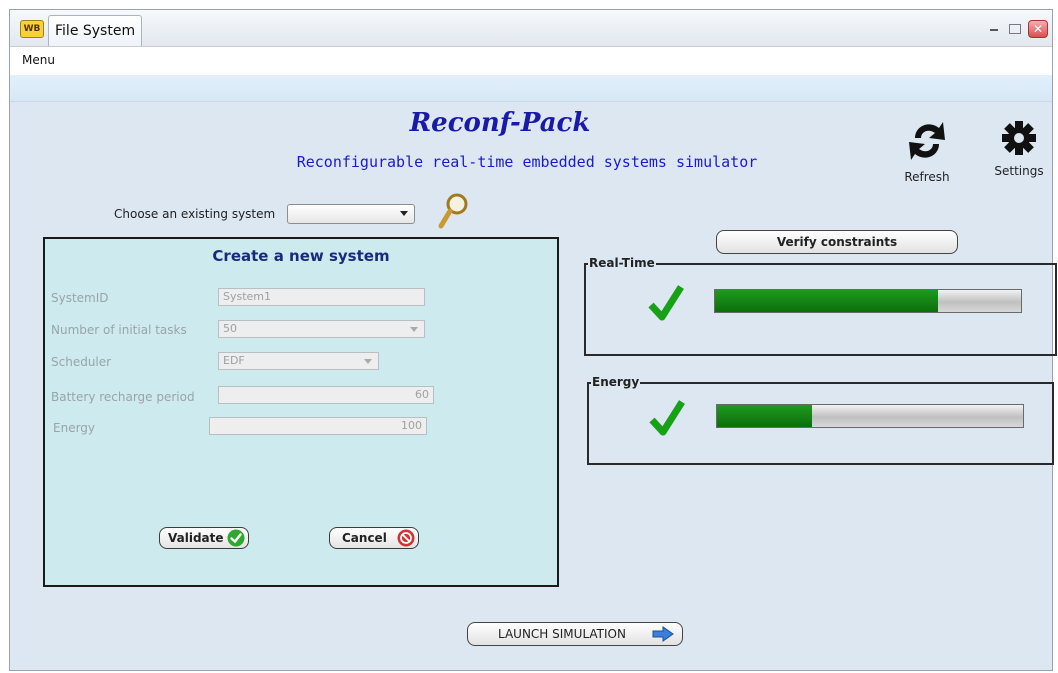 The width and height of the screenshot is (1058, 673). What do you see at coordinates (827, 301) in the screenshot?
I see `realtime-progress-fill` at bounding box center [827, 301].